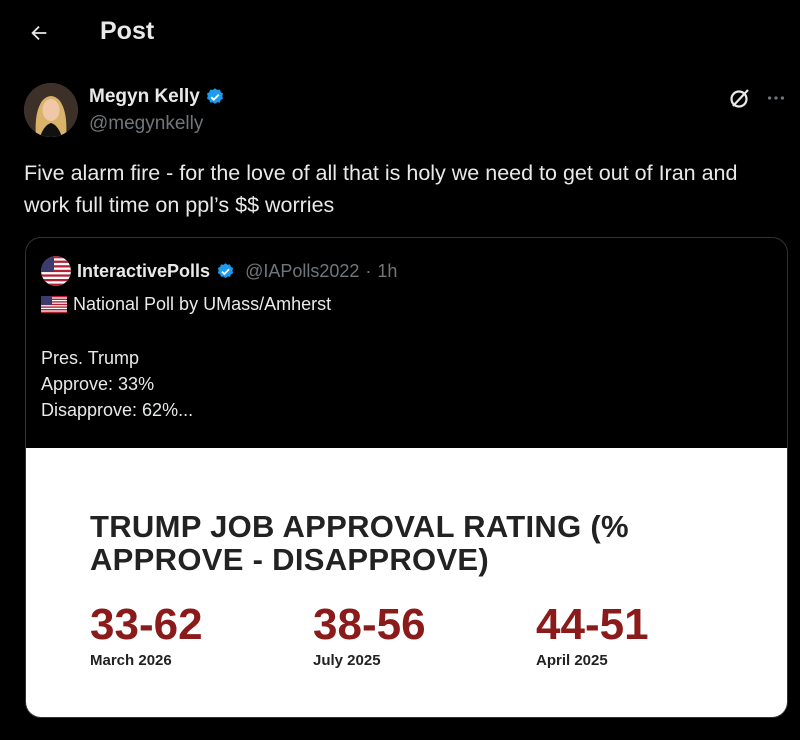 This screenshot has height=740, width=800. I want to click on more-button, so click(776, 98).